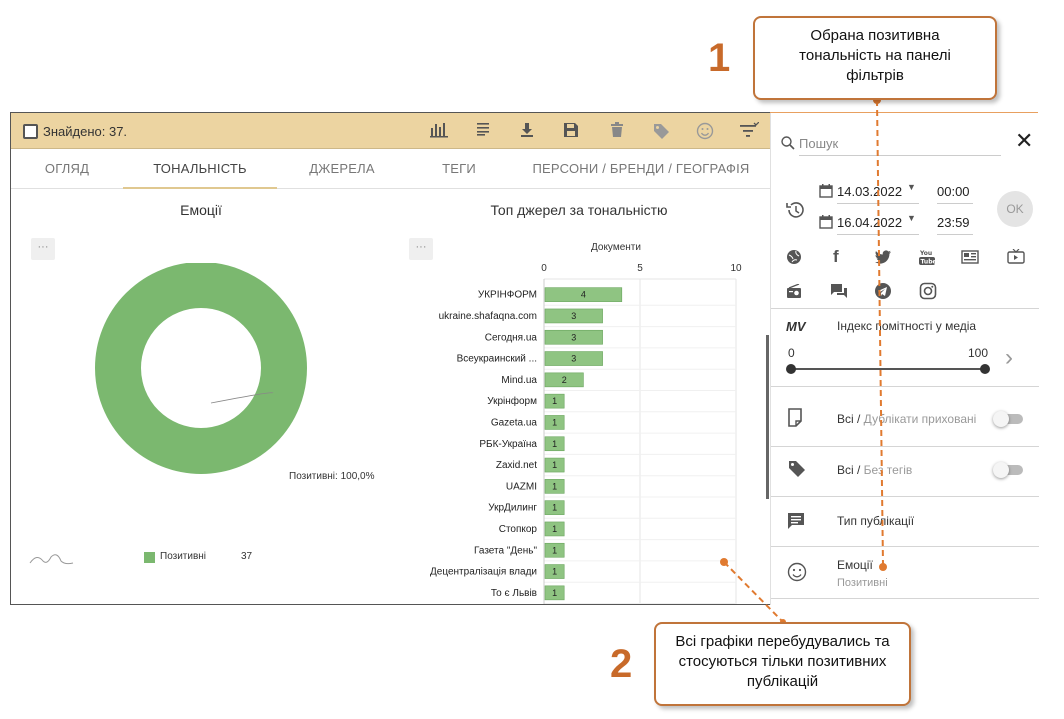  I want to click on callout-number-2: 2, so click(621, 664).